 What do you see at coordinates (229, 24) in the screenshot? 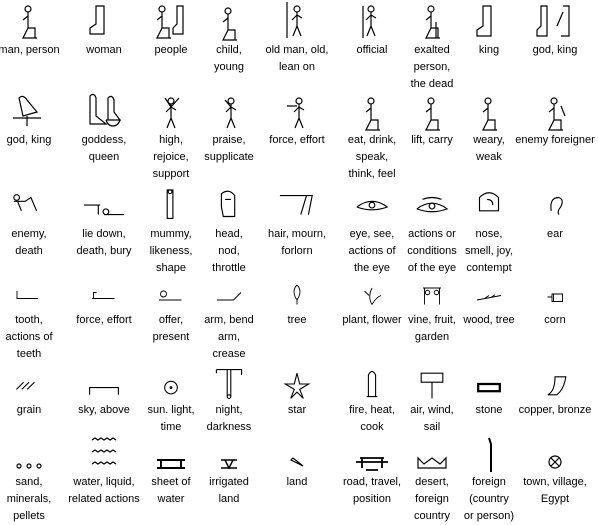
I see `child-icon` at bounding box center [229, 24].